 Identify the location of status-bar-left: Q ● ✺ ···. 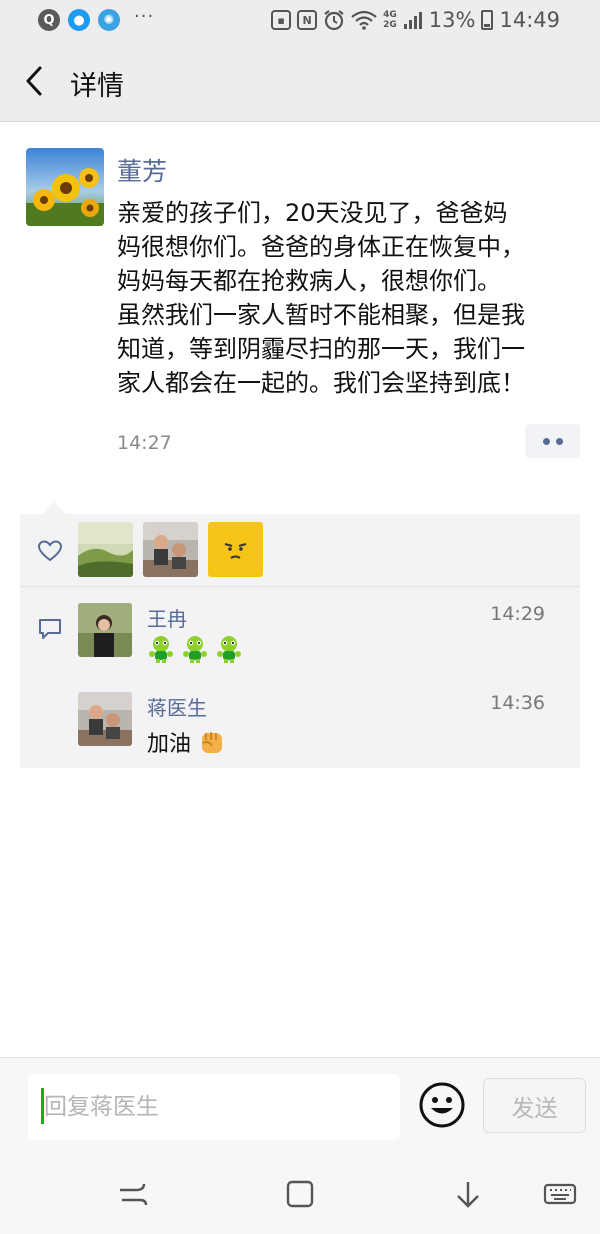
(96, 18).